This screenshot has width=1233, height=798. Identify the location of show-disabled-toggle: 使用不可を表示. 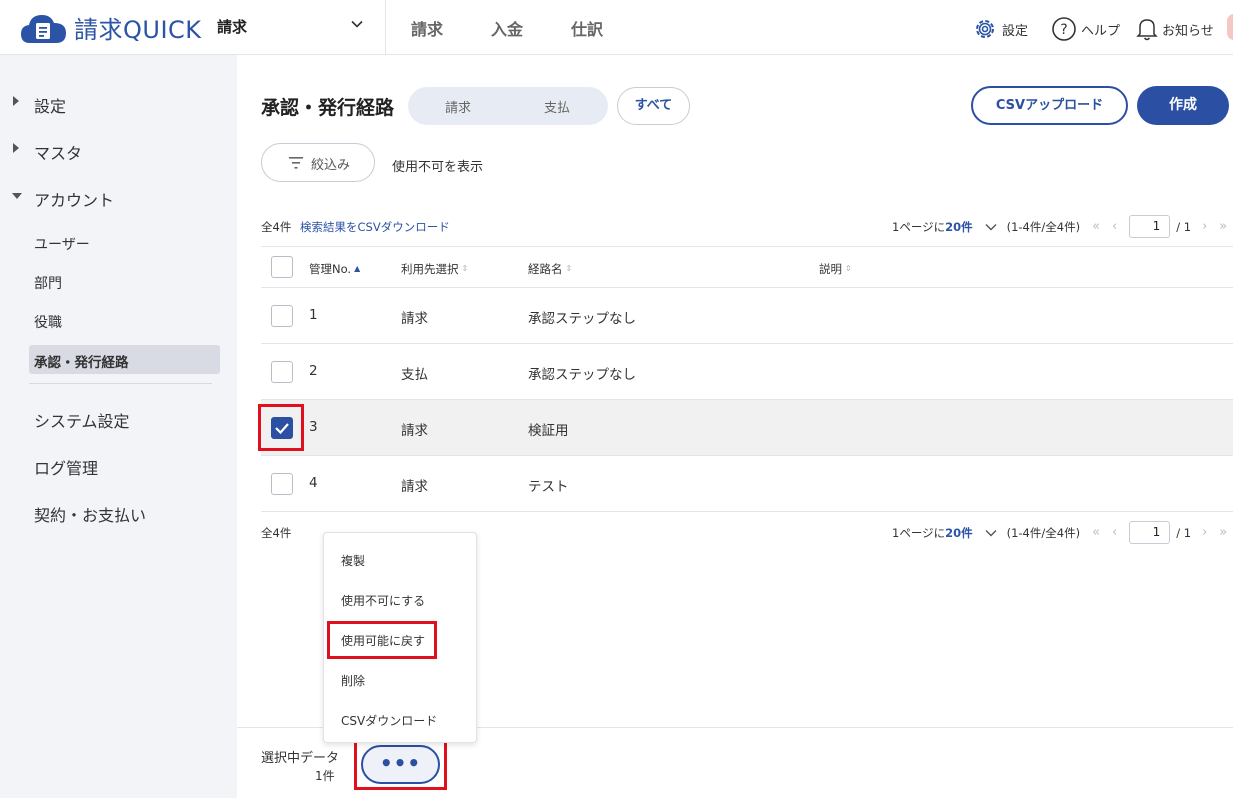
(437, 165).